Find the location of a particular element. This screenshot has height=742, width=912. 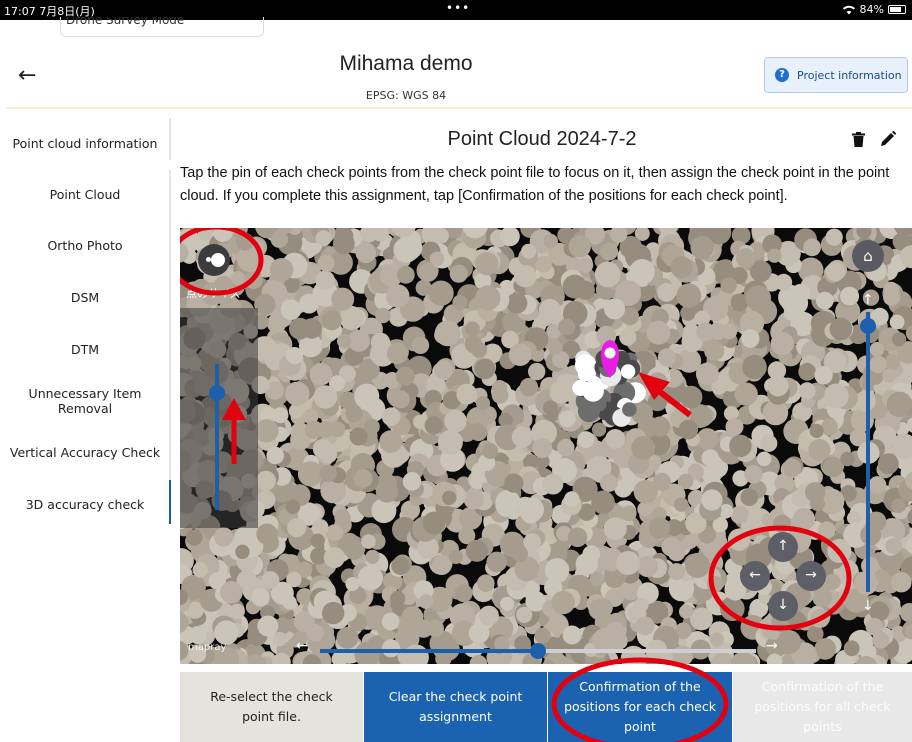

project-information-button: ? Project information is located at coordinates (836, 75).